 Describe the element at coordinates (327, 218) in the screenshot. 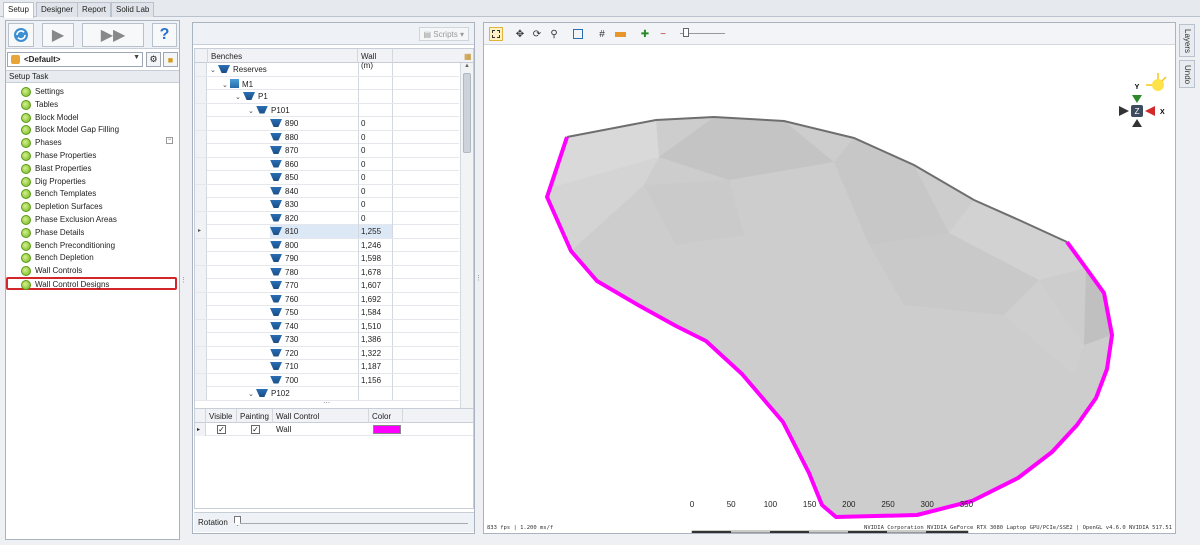

I see `bench-row: 820 0` at that location.